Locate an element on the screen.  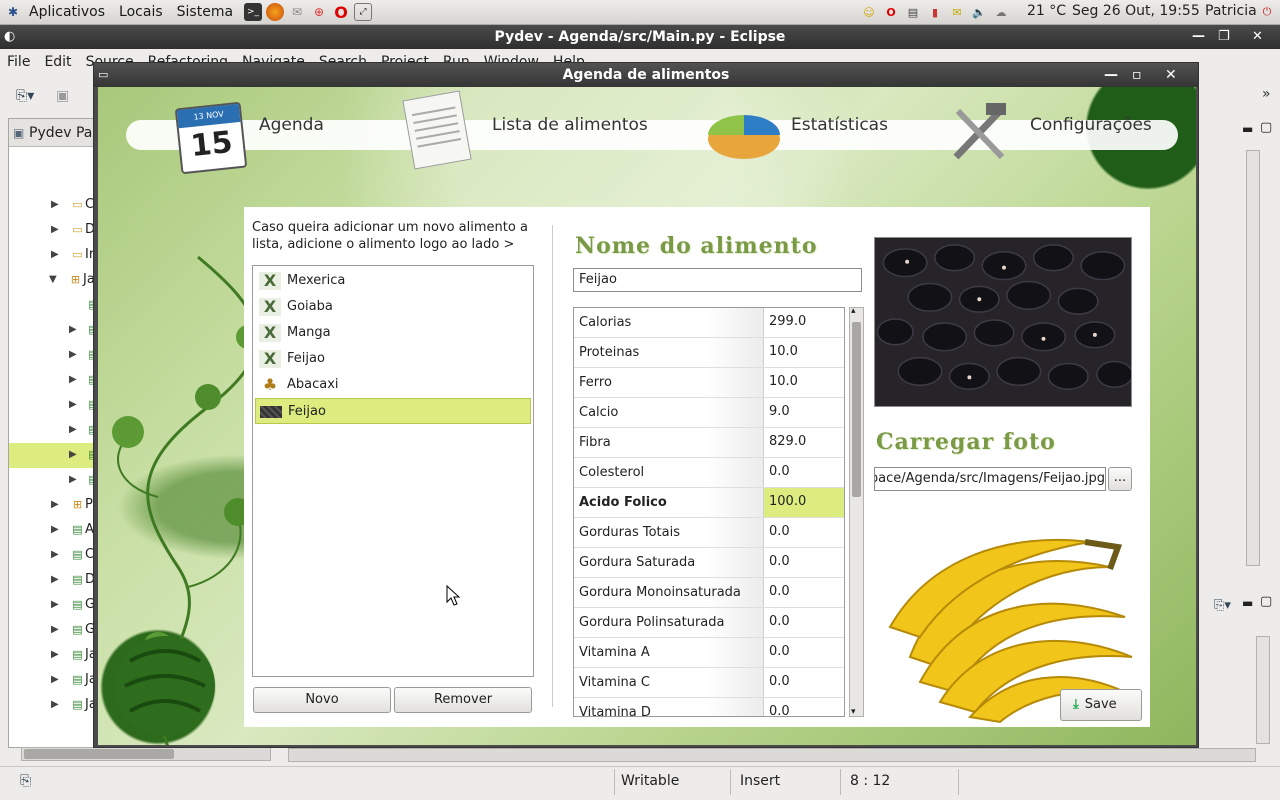
toolbar-chevron-icon: » is located at coordinates (1266, 94).